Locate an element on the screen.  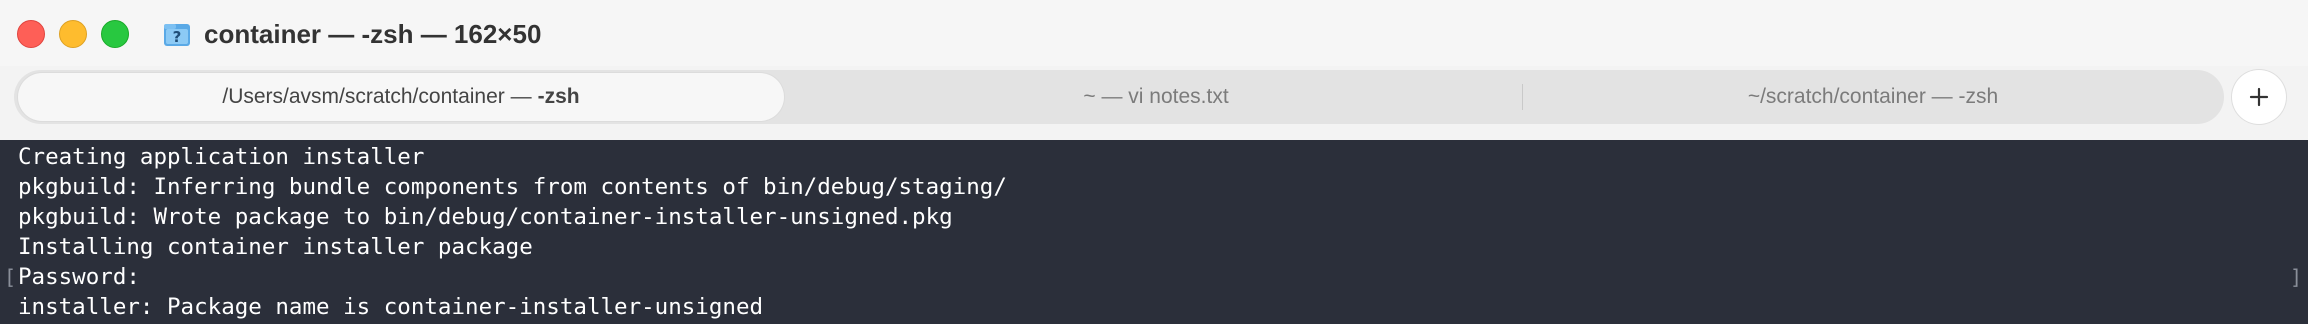
tab-vi-notes: ~ — vi notes.txt is located at coordinates (1156, 97).